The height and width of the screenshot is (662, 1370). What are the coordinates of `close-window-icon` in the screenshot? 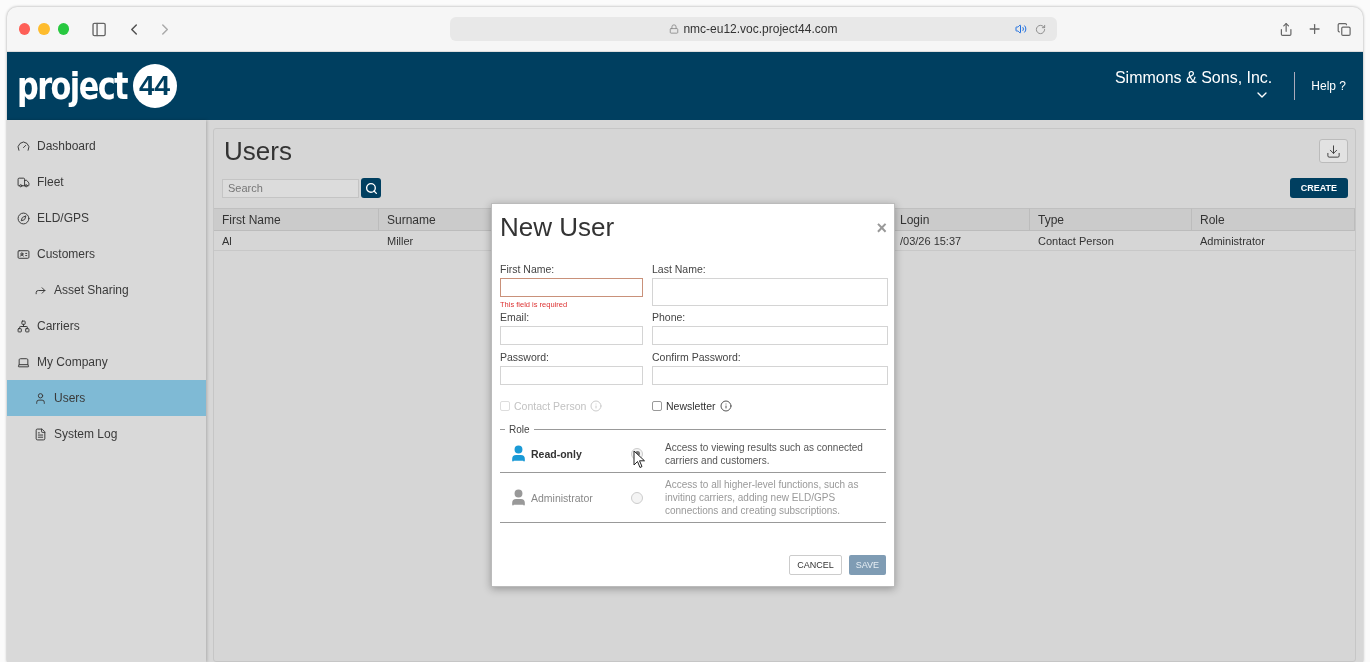 It's located at (25, 29).